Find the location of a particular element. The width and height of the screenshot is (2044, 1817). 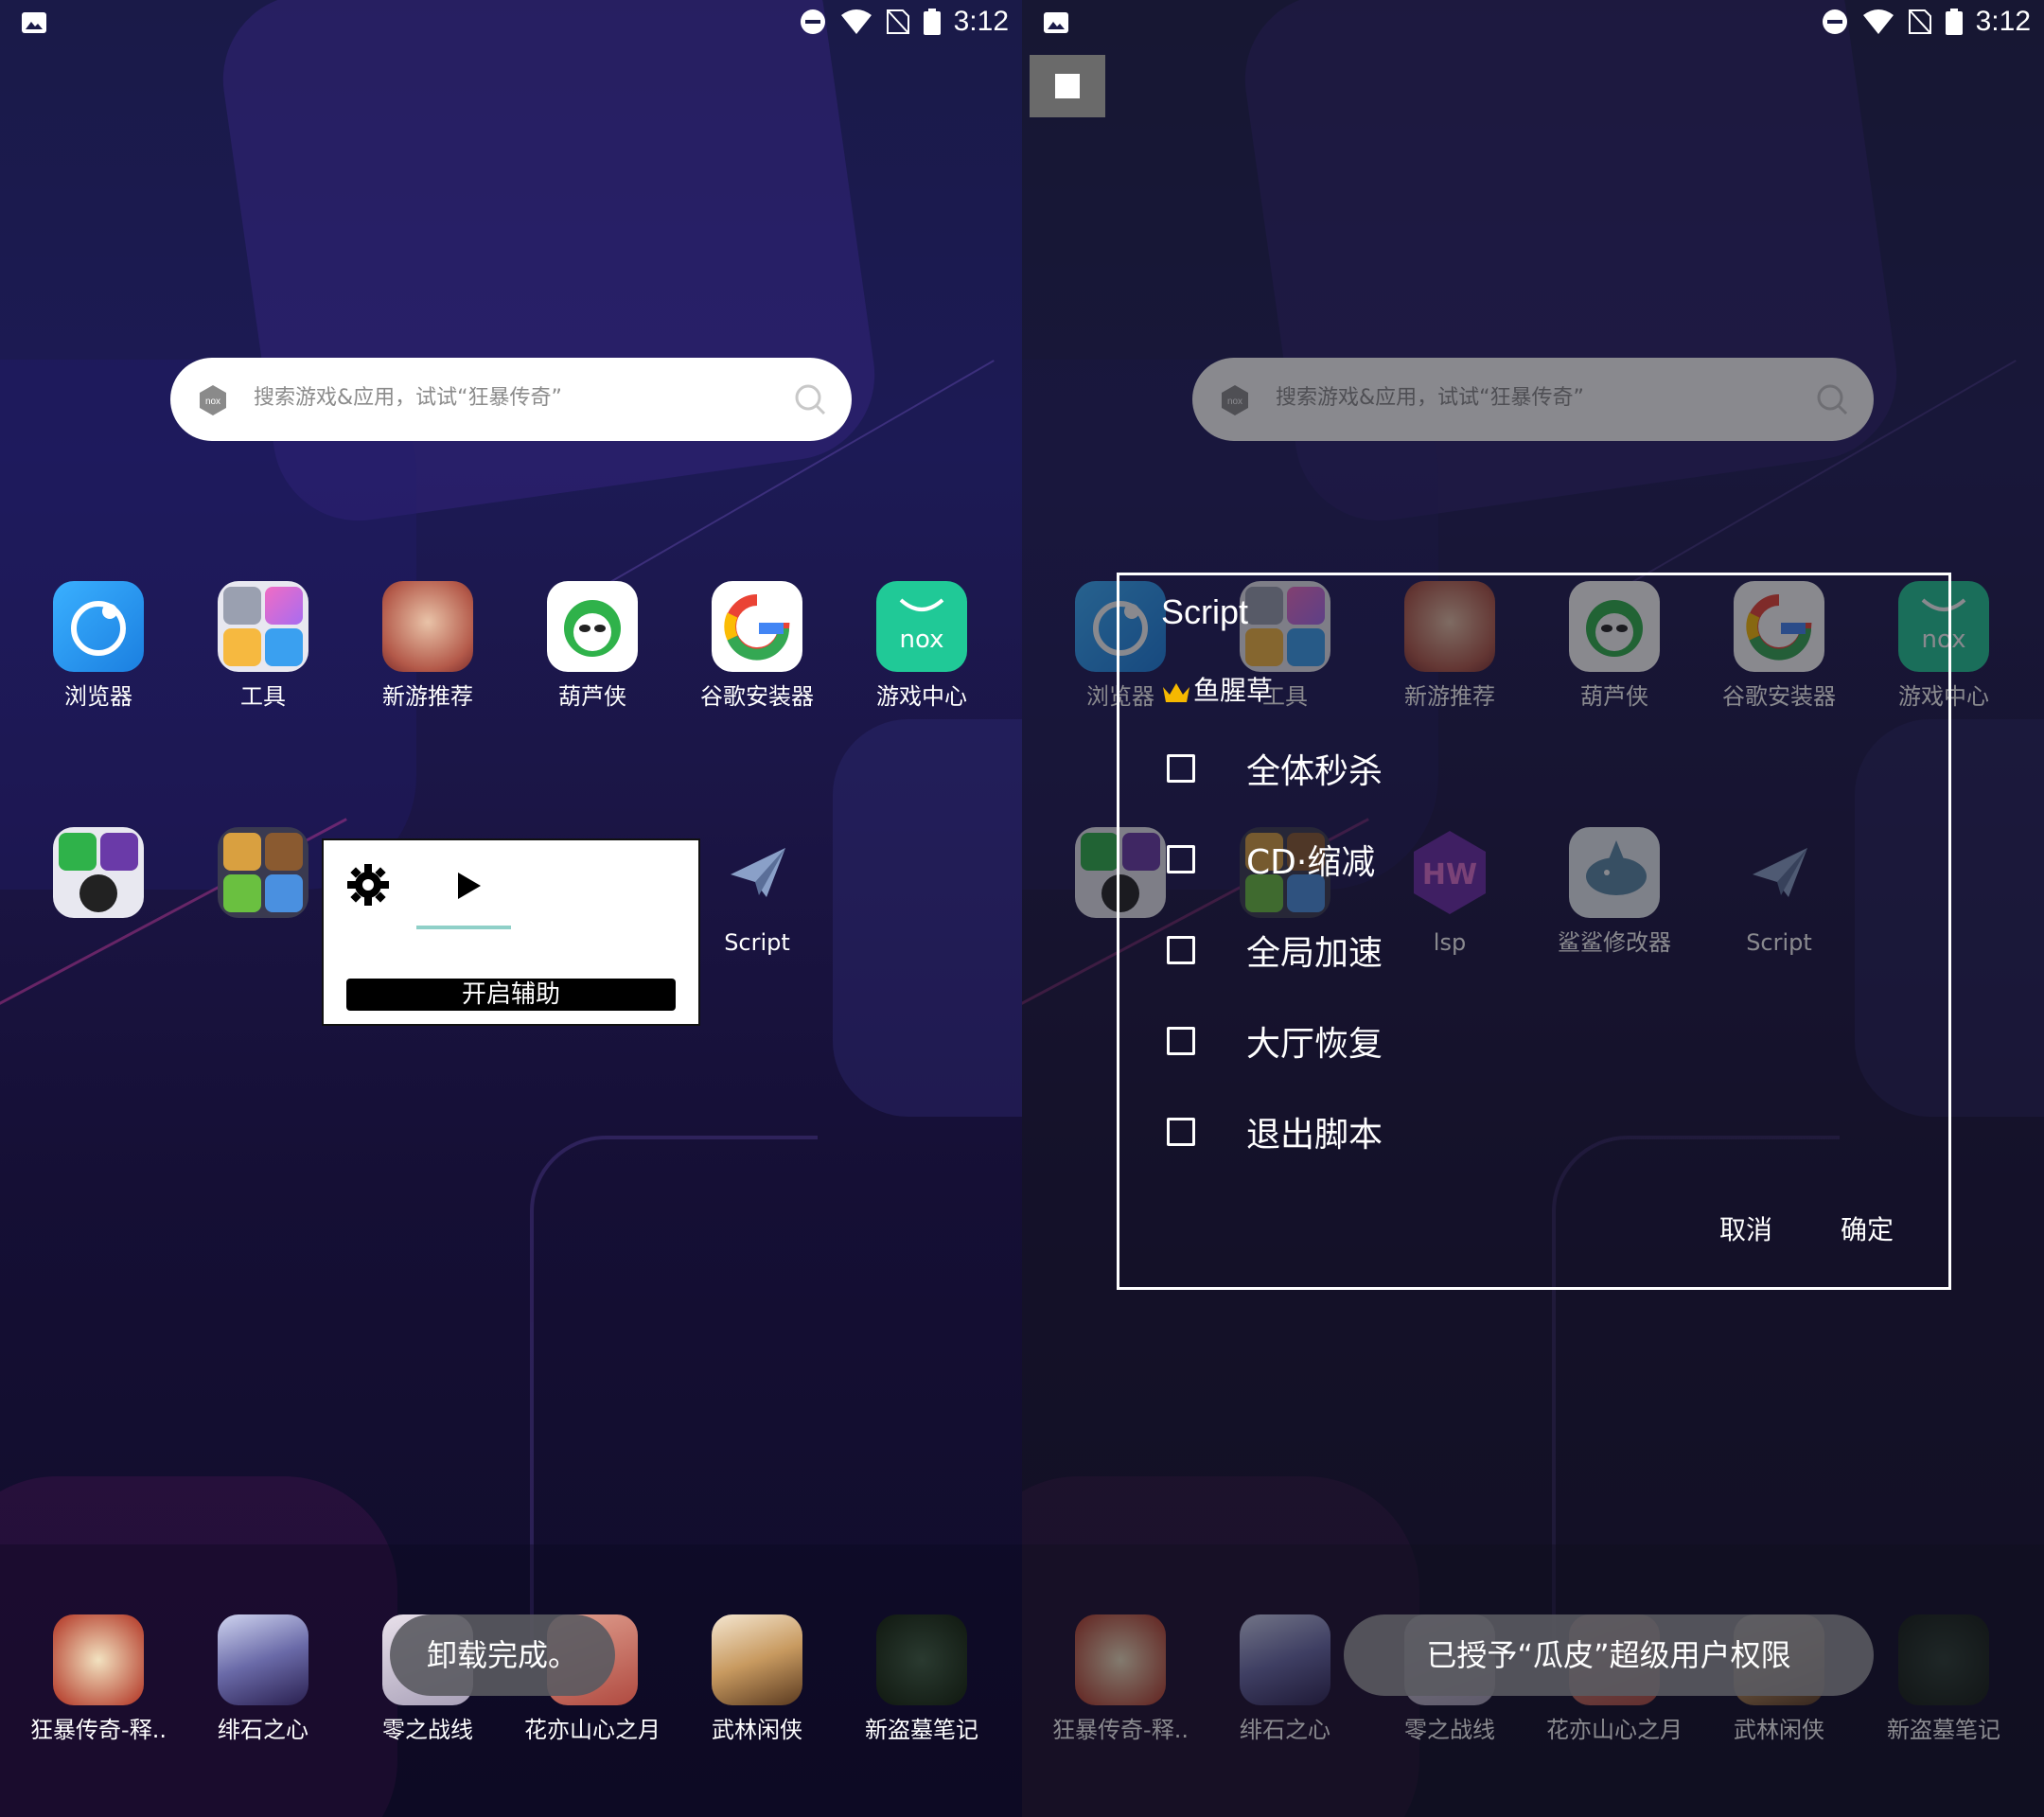

dialog-title: Script is located at coordinates (1205, 611).